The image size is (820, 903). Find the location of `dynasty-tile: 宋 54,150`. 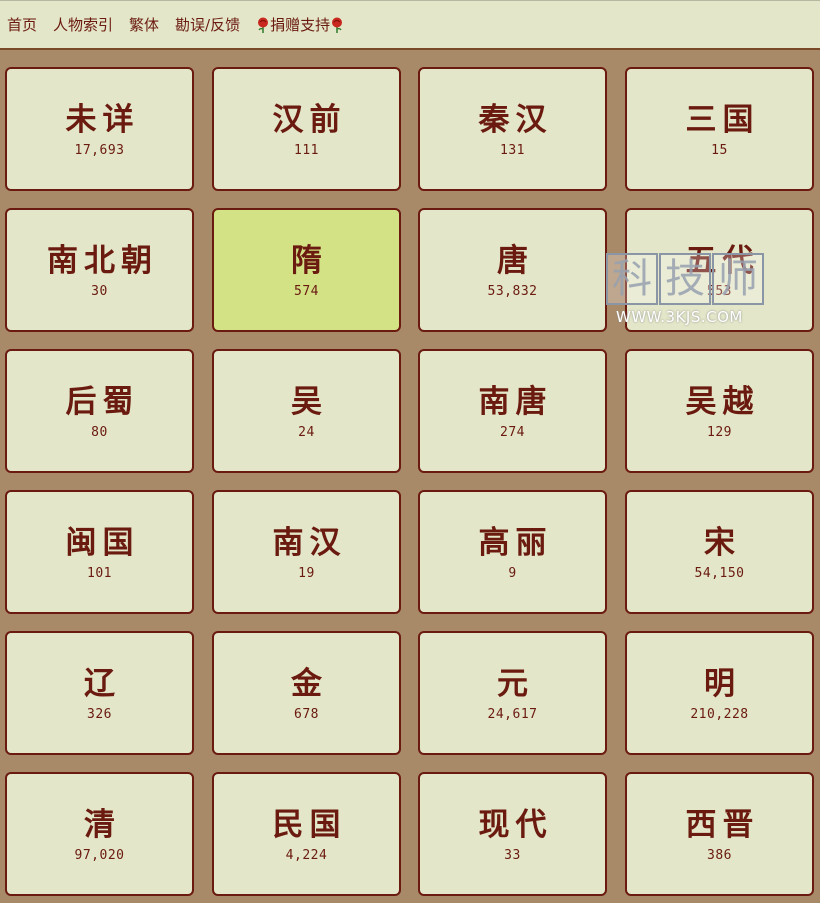

dynasty-tile: 宋 54,150 is located at coordinates (719, 552).